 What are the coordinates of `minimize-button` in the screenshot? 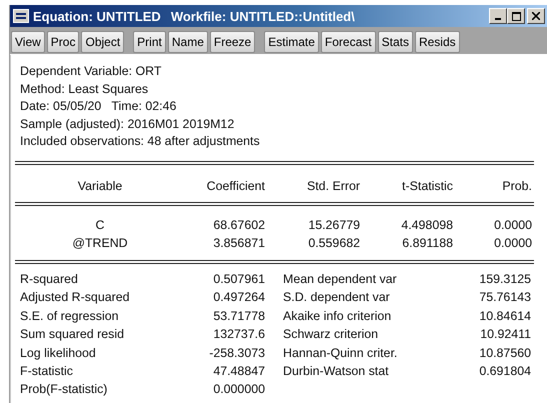 It's located at (498, 16).